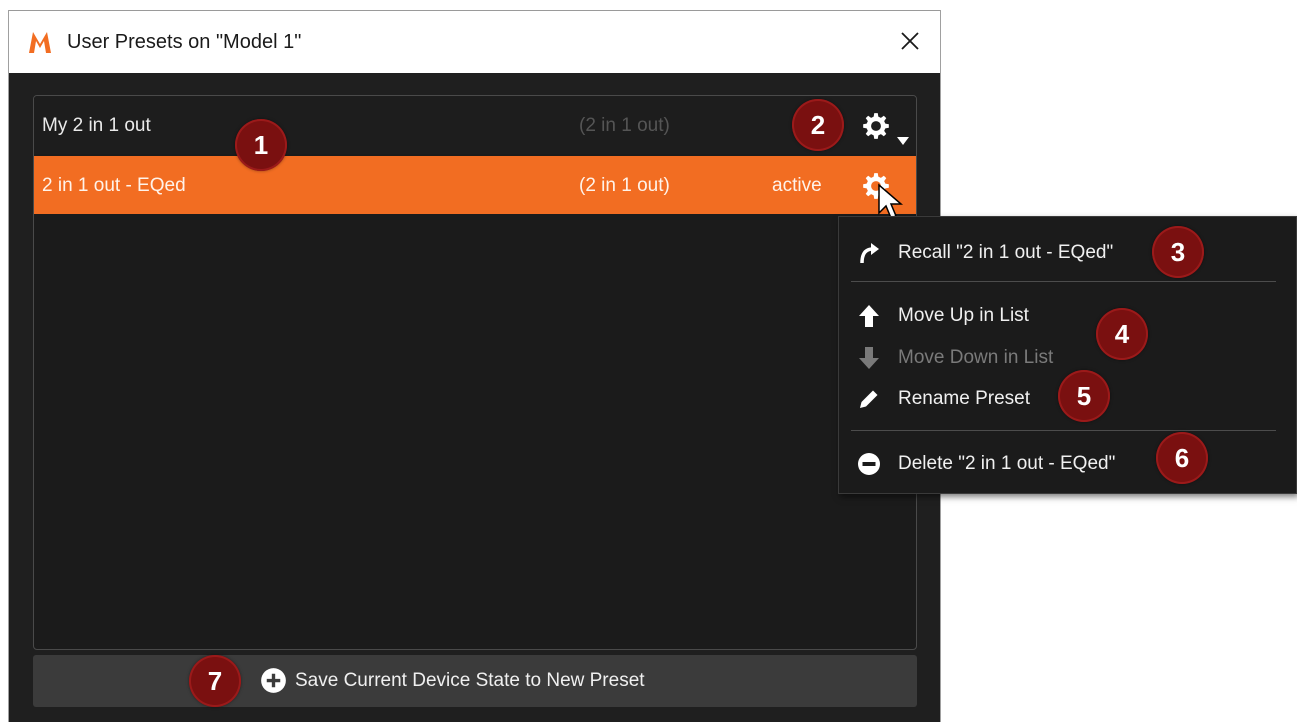  I want to click on callout-badge-6: 6, so click(1182, 458).